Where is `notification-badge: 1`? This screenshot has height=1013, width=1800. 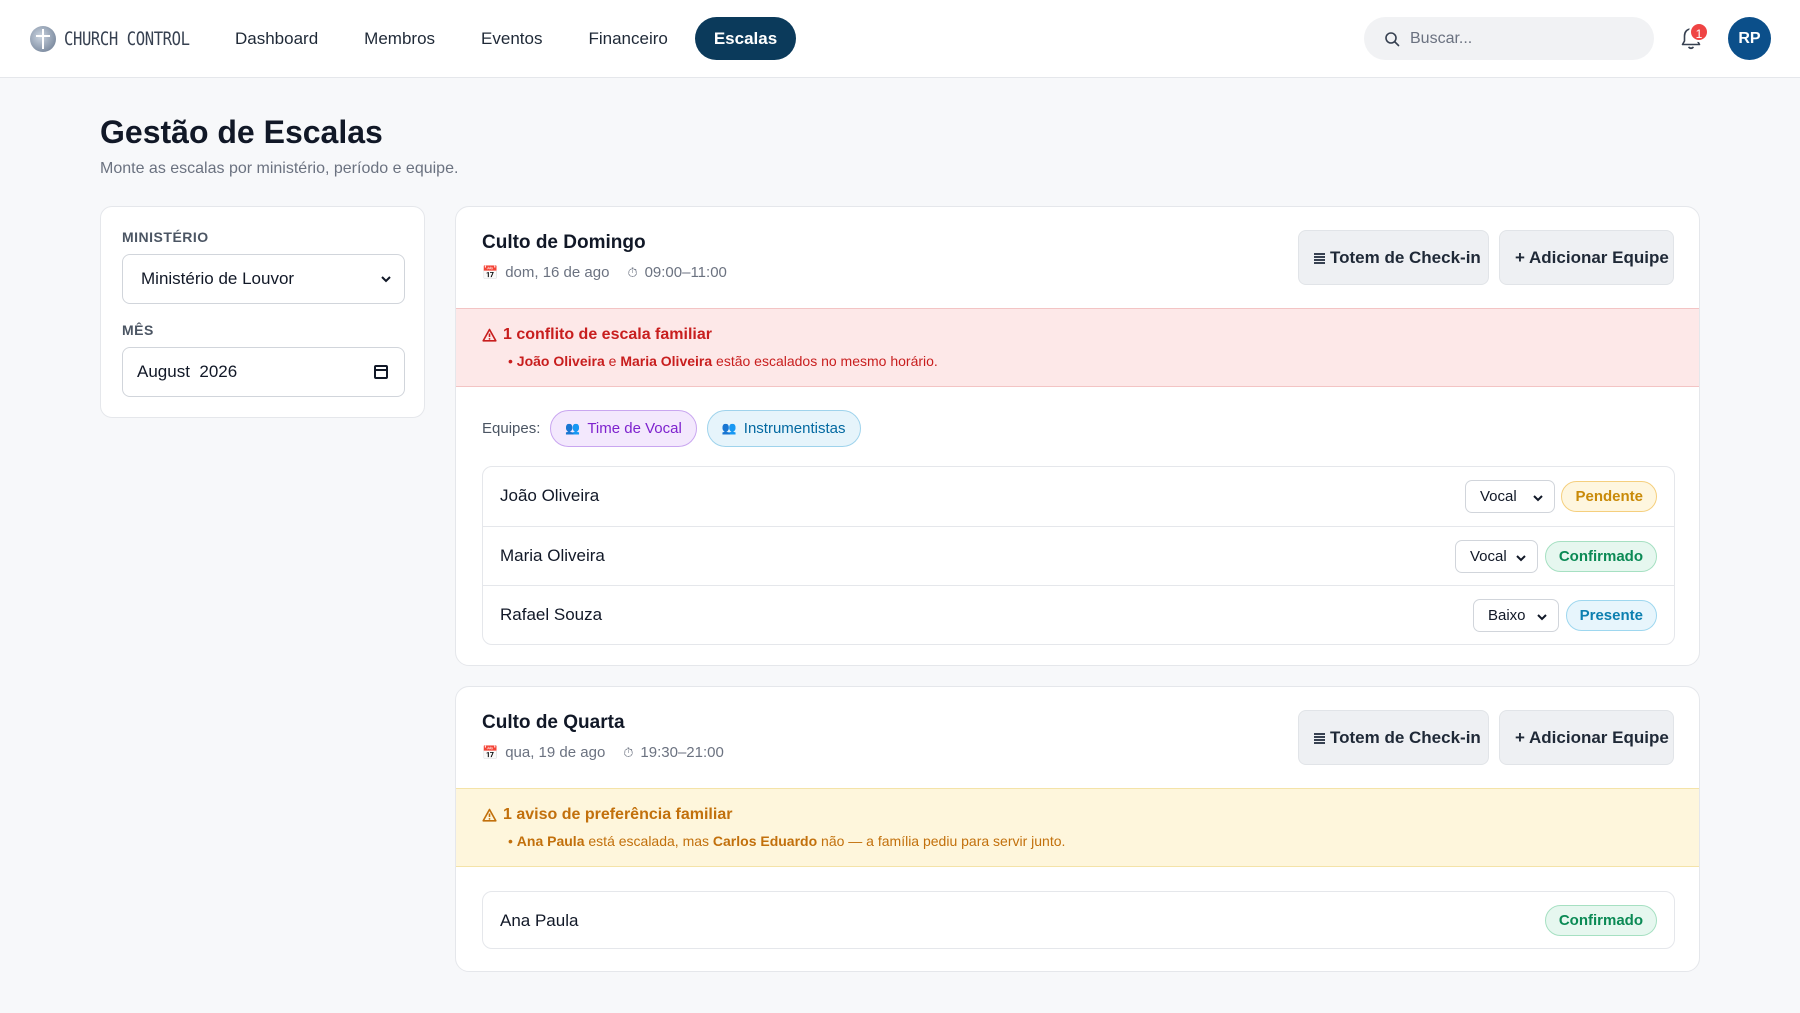 notification-badge: 1 is located at coordinates (1699, 32).